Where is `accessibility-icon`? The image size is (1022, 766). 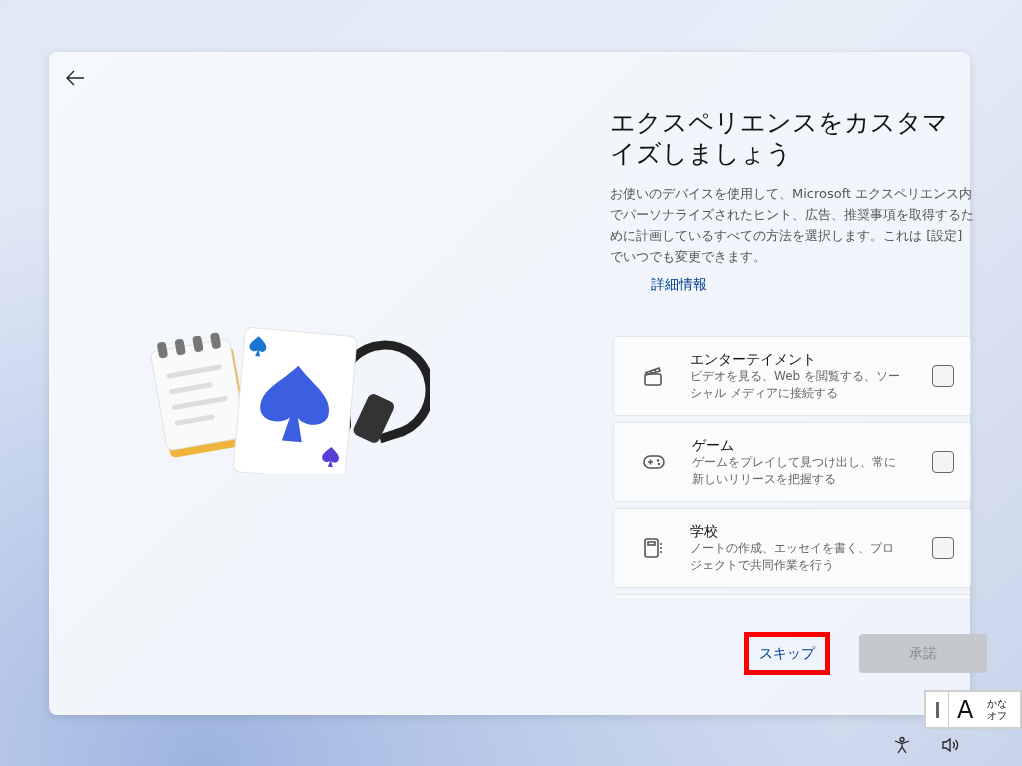
accessibility-icon is located at coordinates (902, 745).